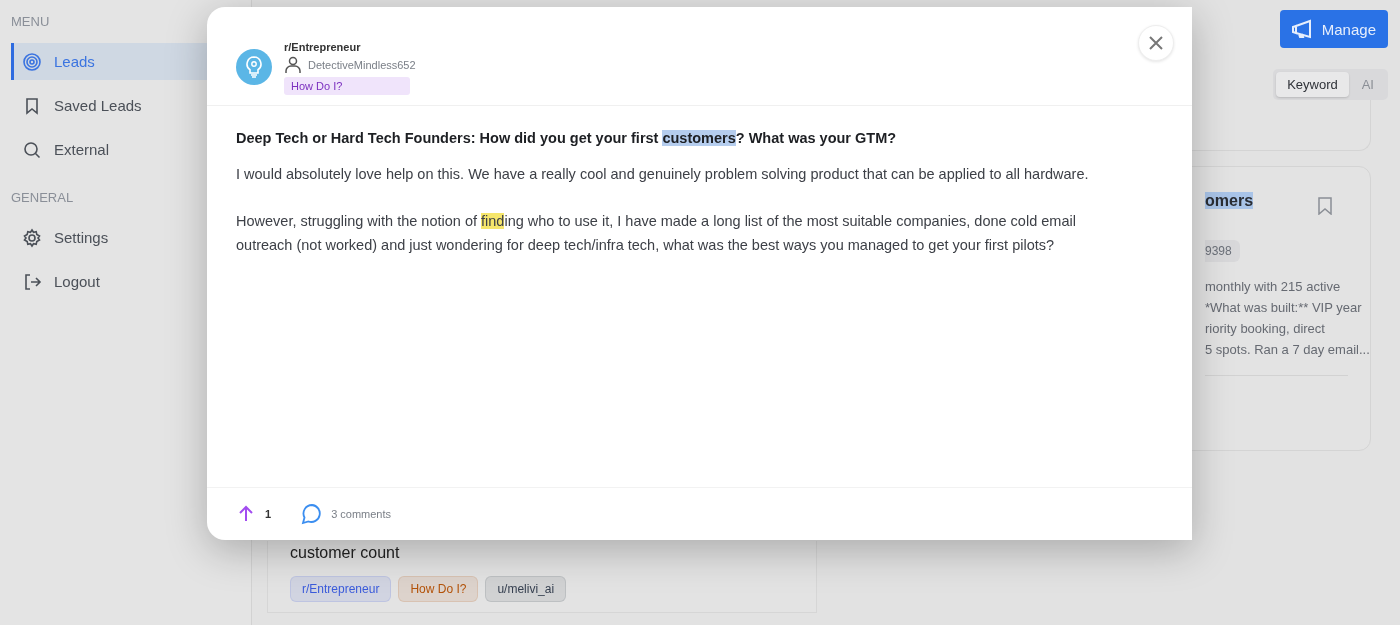  Describe the element at coordinates (323, 47) in the screenshot. I see `subreddit-name: r/Entrepreneur` at that location.